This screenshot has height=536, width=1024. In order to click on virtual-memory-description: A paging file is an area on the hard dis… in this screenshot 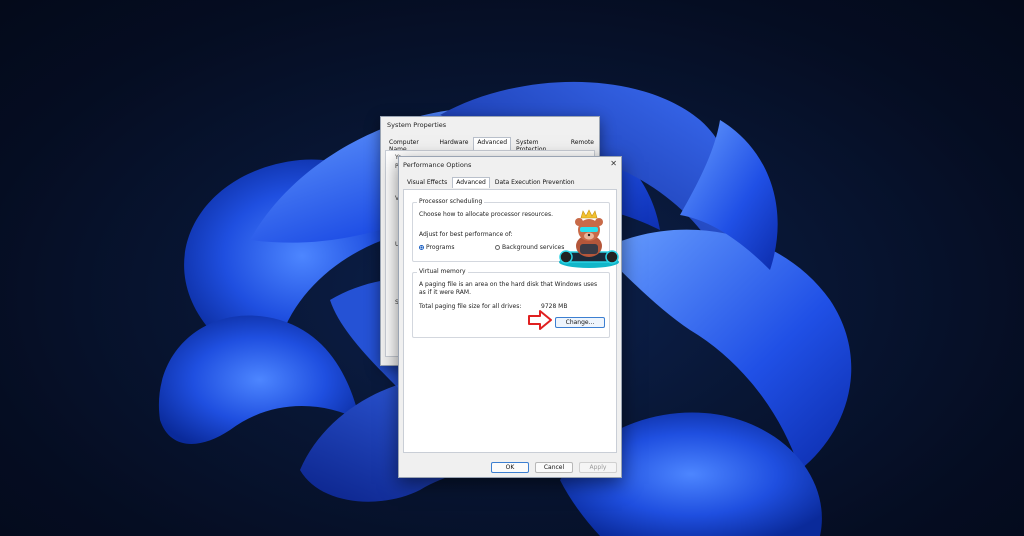, I will do `click(508, 288)`.